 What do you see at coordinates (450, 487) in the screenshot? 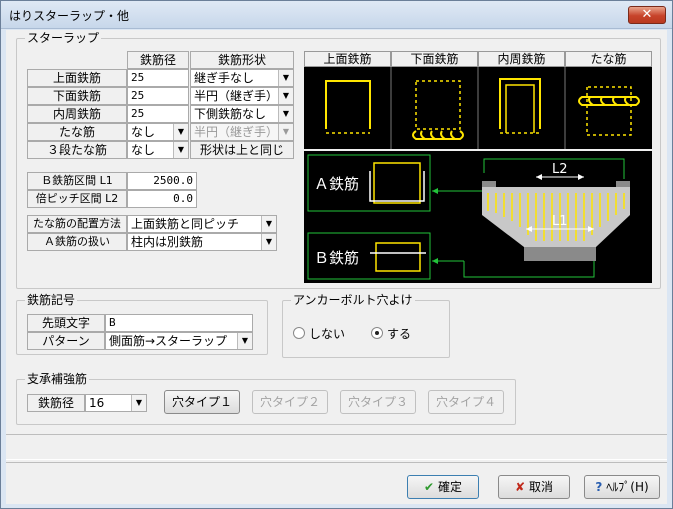
I see `confirm-label: 確定` at bounding box center [450, 487].